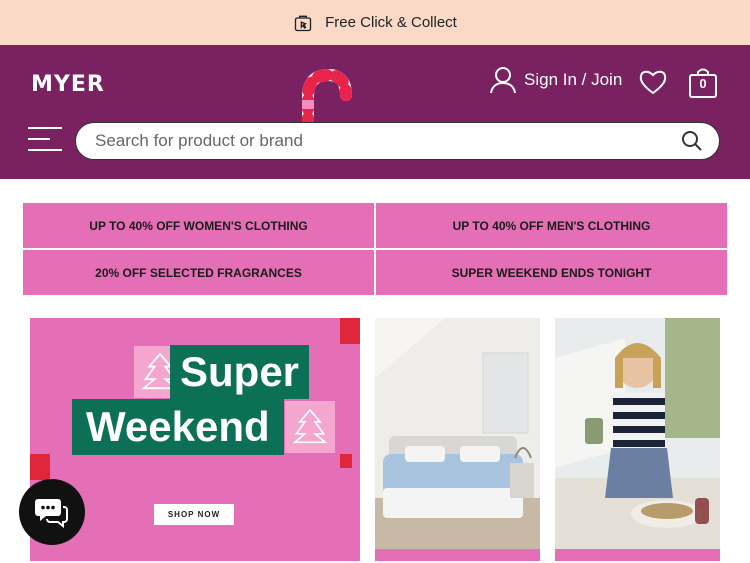 The height and width of the screenshot is (563, 750). I want to click on shopping-bag-button: 0, so click(703, 83).